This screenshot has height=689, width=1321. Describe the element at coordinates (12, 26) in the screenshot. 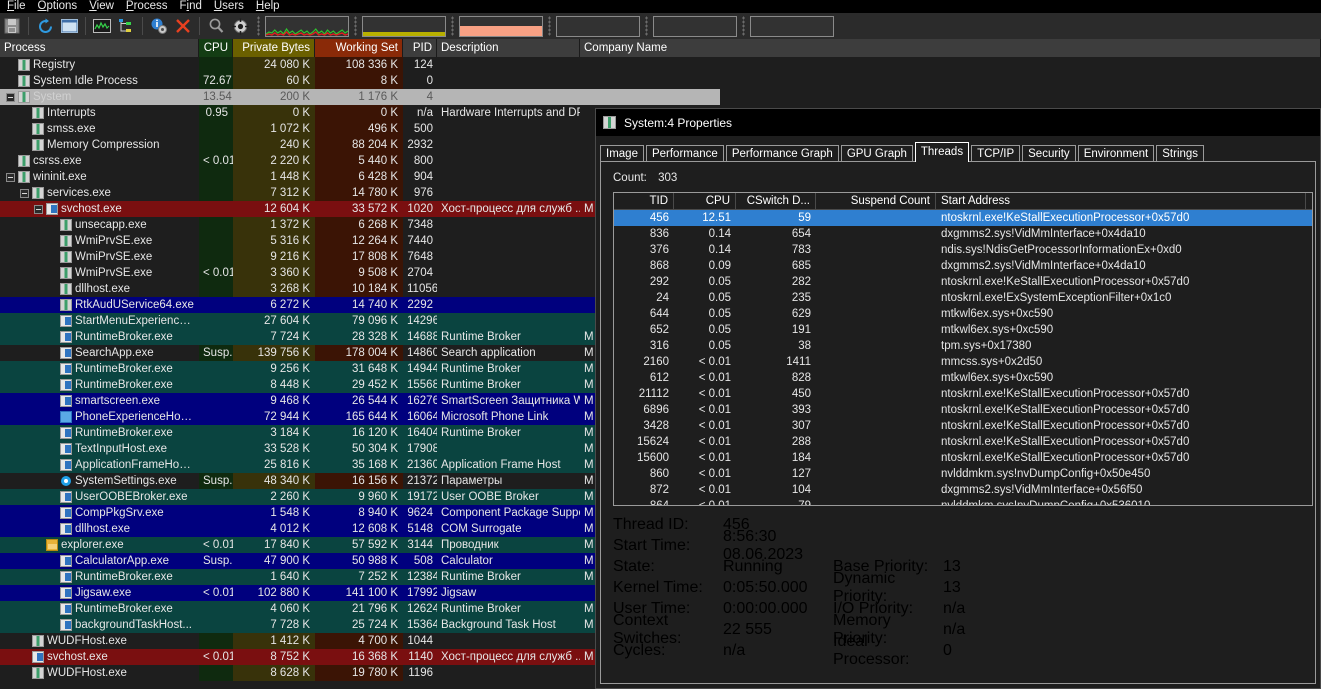

I see `save-icon` at that location.